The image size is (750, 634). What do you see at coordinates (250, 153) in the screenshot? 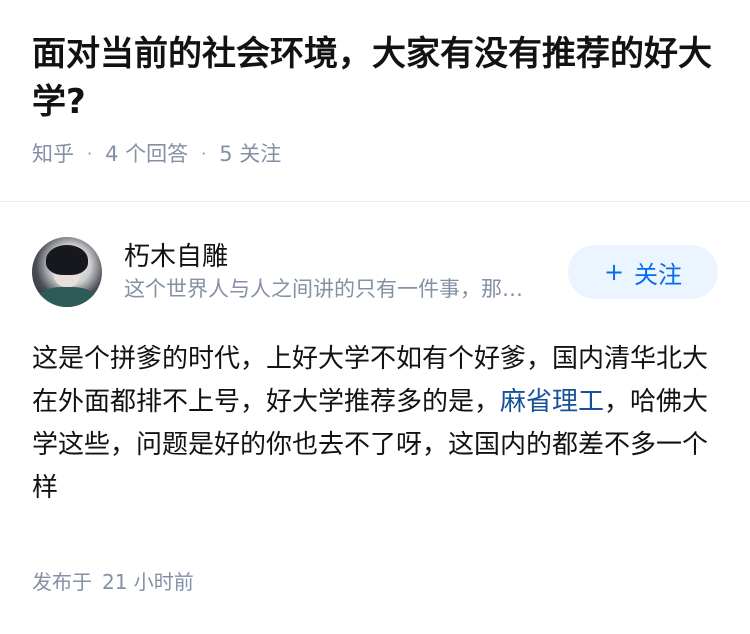
I see `follower-count: 5 关注` at bounding box center [250, 153].